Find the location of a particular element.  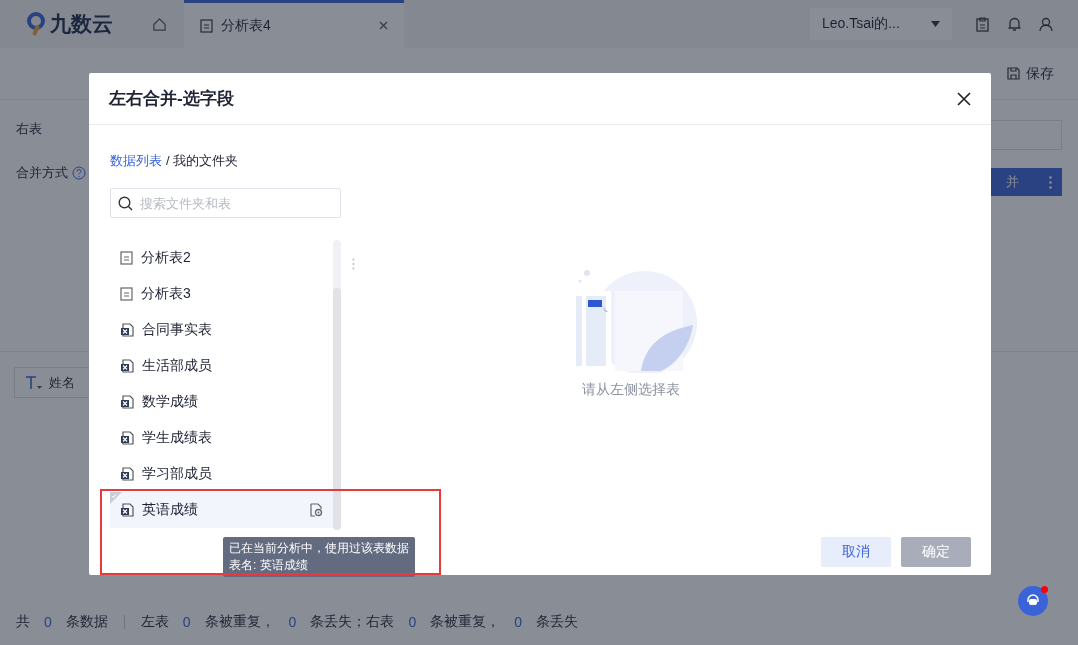

document-tab: 分析表4 is located at coordinates (294, 24).